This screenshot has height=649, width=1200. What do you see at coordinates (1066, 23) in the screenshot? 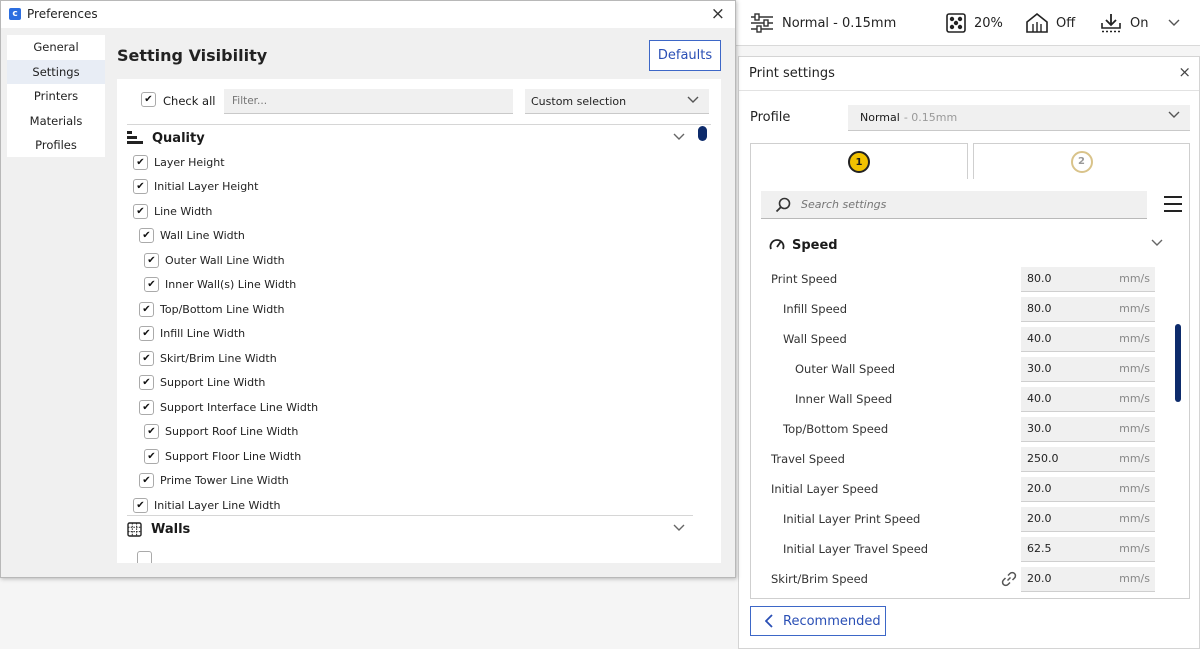
I see `support-value: Off` at bounding box center [1066, 23].